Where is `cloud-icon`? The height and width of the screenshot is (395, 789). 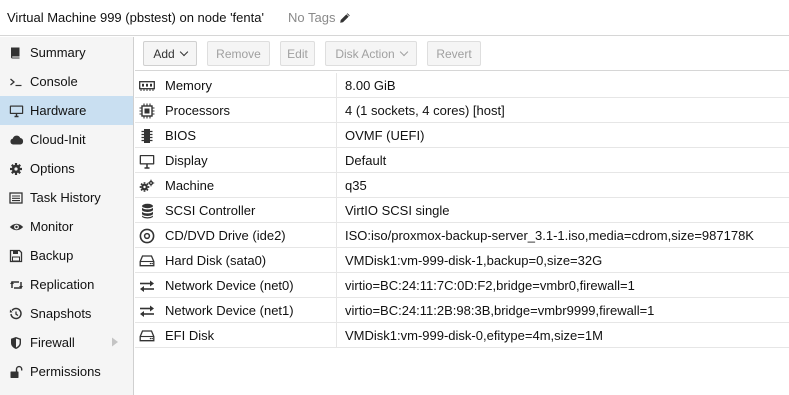
cloud-icon is located at coordinates (16, 140).